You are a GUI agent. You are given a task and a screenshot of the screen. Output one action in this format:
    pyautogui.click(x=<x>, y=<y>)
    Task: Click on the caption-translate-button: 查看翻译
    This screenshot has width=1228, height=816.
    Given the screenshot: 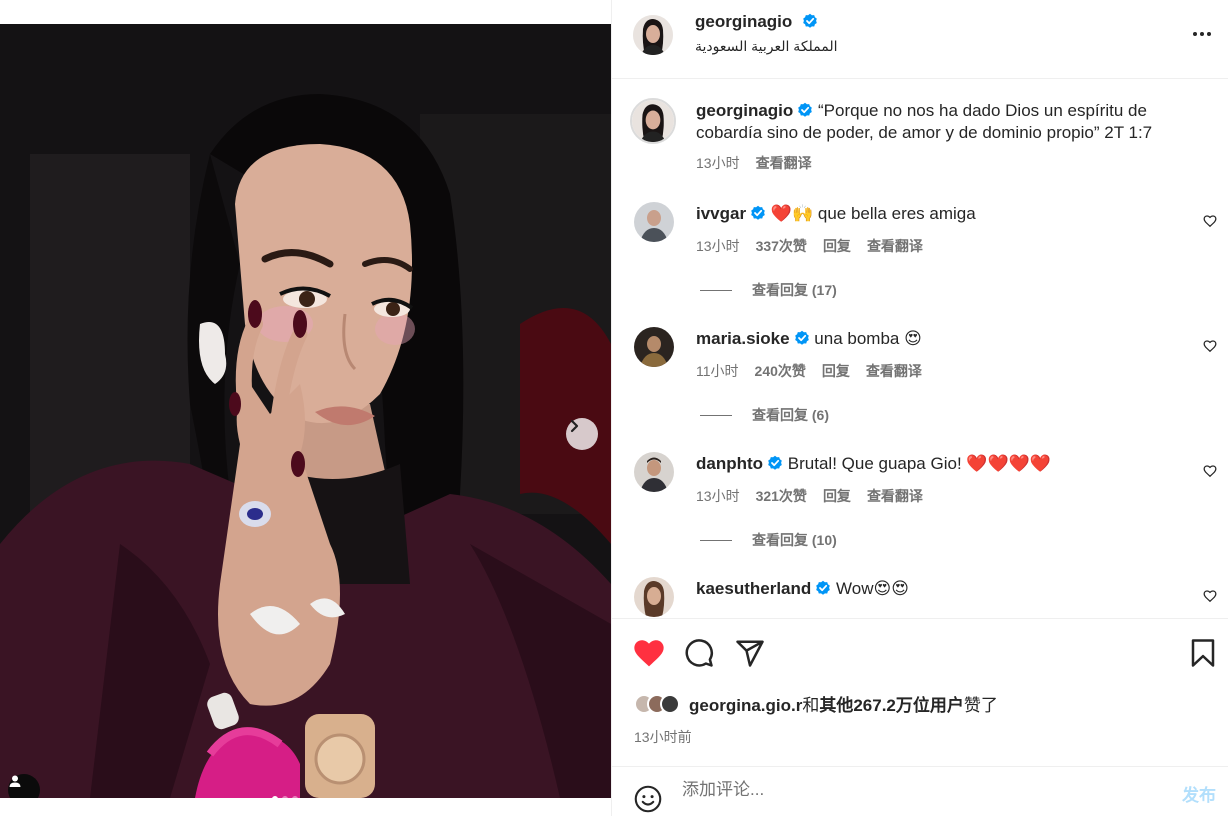 What is the action you would take?
    pyautogui.click(x=784, y=163)
    